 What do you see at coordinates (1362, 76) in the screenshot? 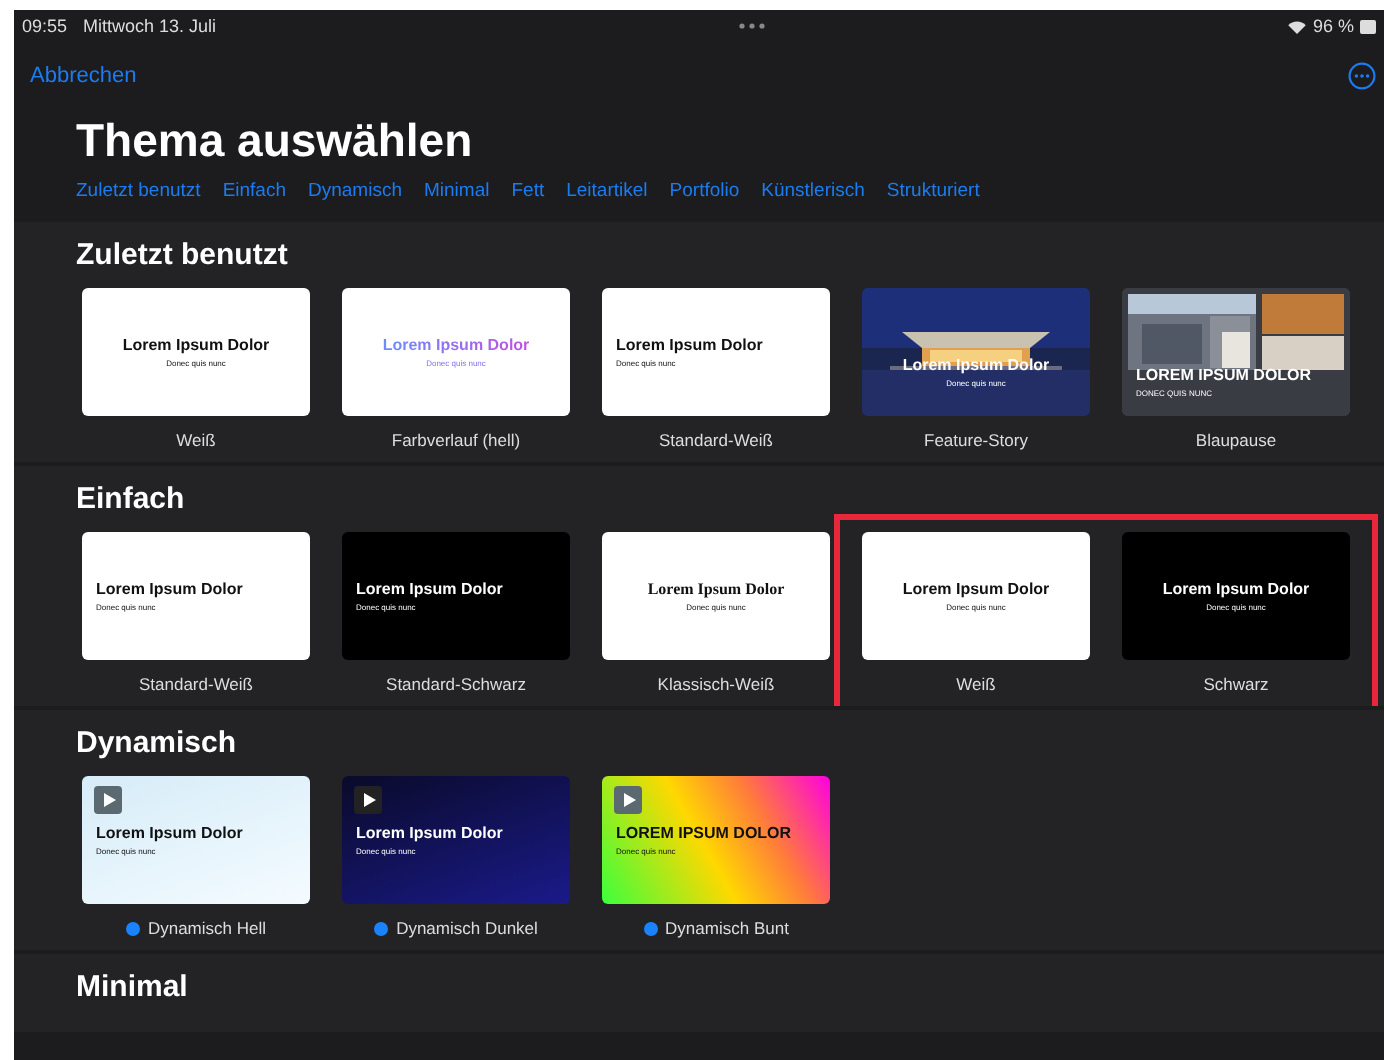
I see `more-icon` at bounding box center [1362, 76].